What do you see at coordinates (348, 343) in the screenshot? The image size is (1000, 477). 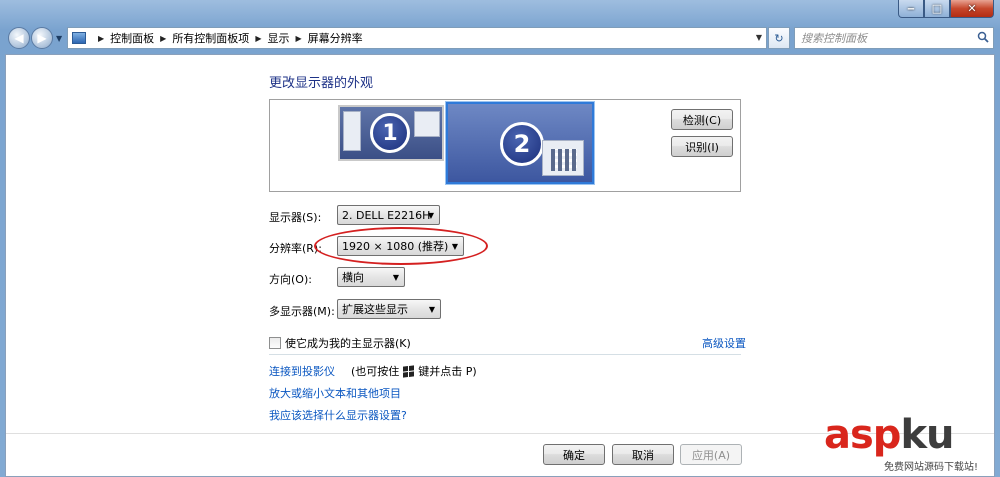 I see `main-display-checkbox-label: 使它成为我的主显示器(K)` at bounding box center [348, 343].